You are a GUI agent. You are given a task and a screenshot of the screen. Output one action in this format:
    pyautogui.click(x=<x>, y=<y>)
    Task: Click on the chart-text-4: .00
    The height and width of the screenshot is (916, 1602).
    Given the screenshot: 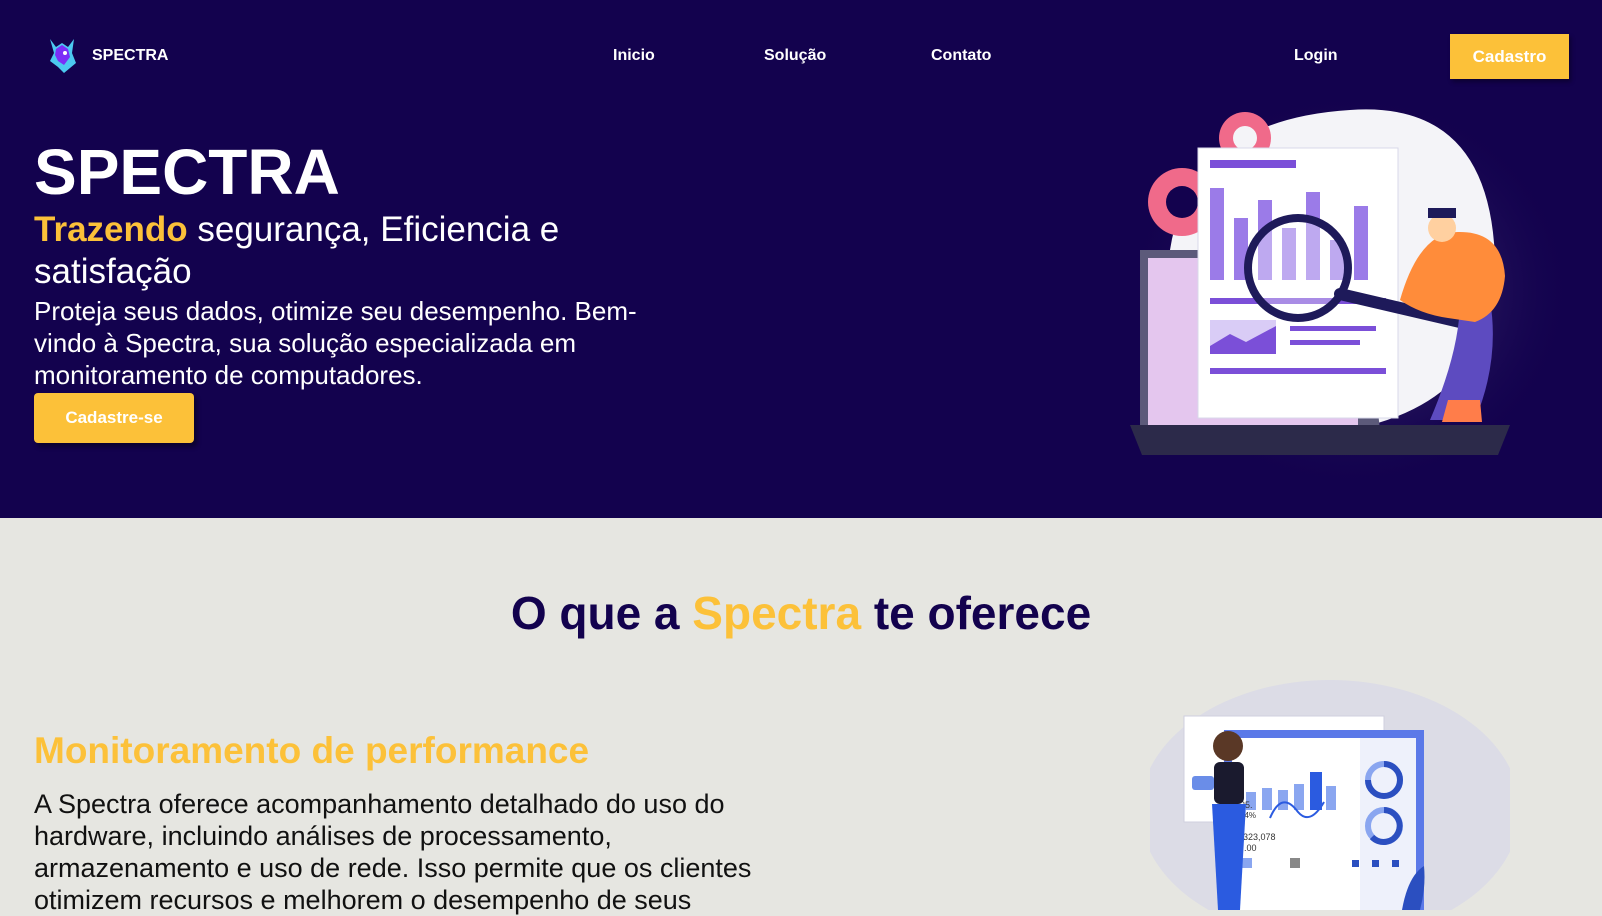 What is the action you would take?
    pyautogui.click(x=1250, y=848)
    